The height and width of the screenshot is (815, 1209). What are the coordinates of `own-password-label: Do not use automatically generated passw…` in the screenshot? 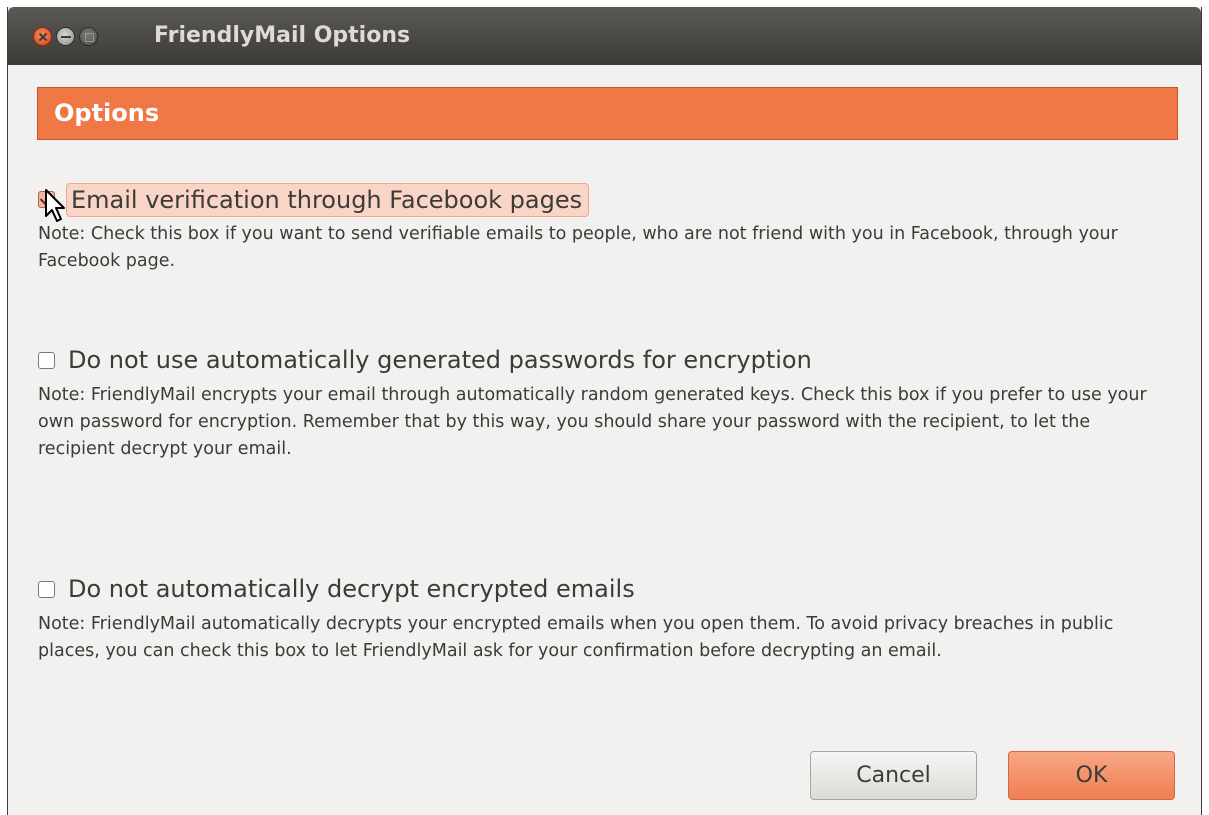 It's located at (440, 360).